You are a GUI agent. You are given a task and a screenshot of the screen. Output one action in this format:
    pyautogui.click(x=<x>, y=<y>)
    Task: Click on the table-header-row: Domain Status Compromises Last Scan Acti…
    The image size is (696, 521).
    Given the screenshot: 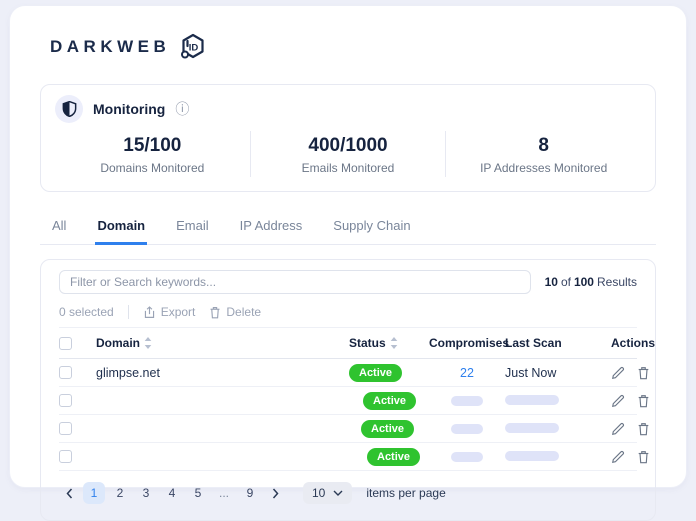 What is the action you would take?
    pyautogui.click(x=357, y=343)
    